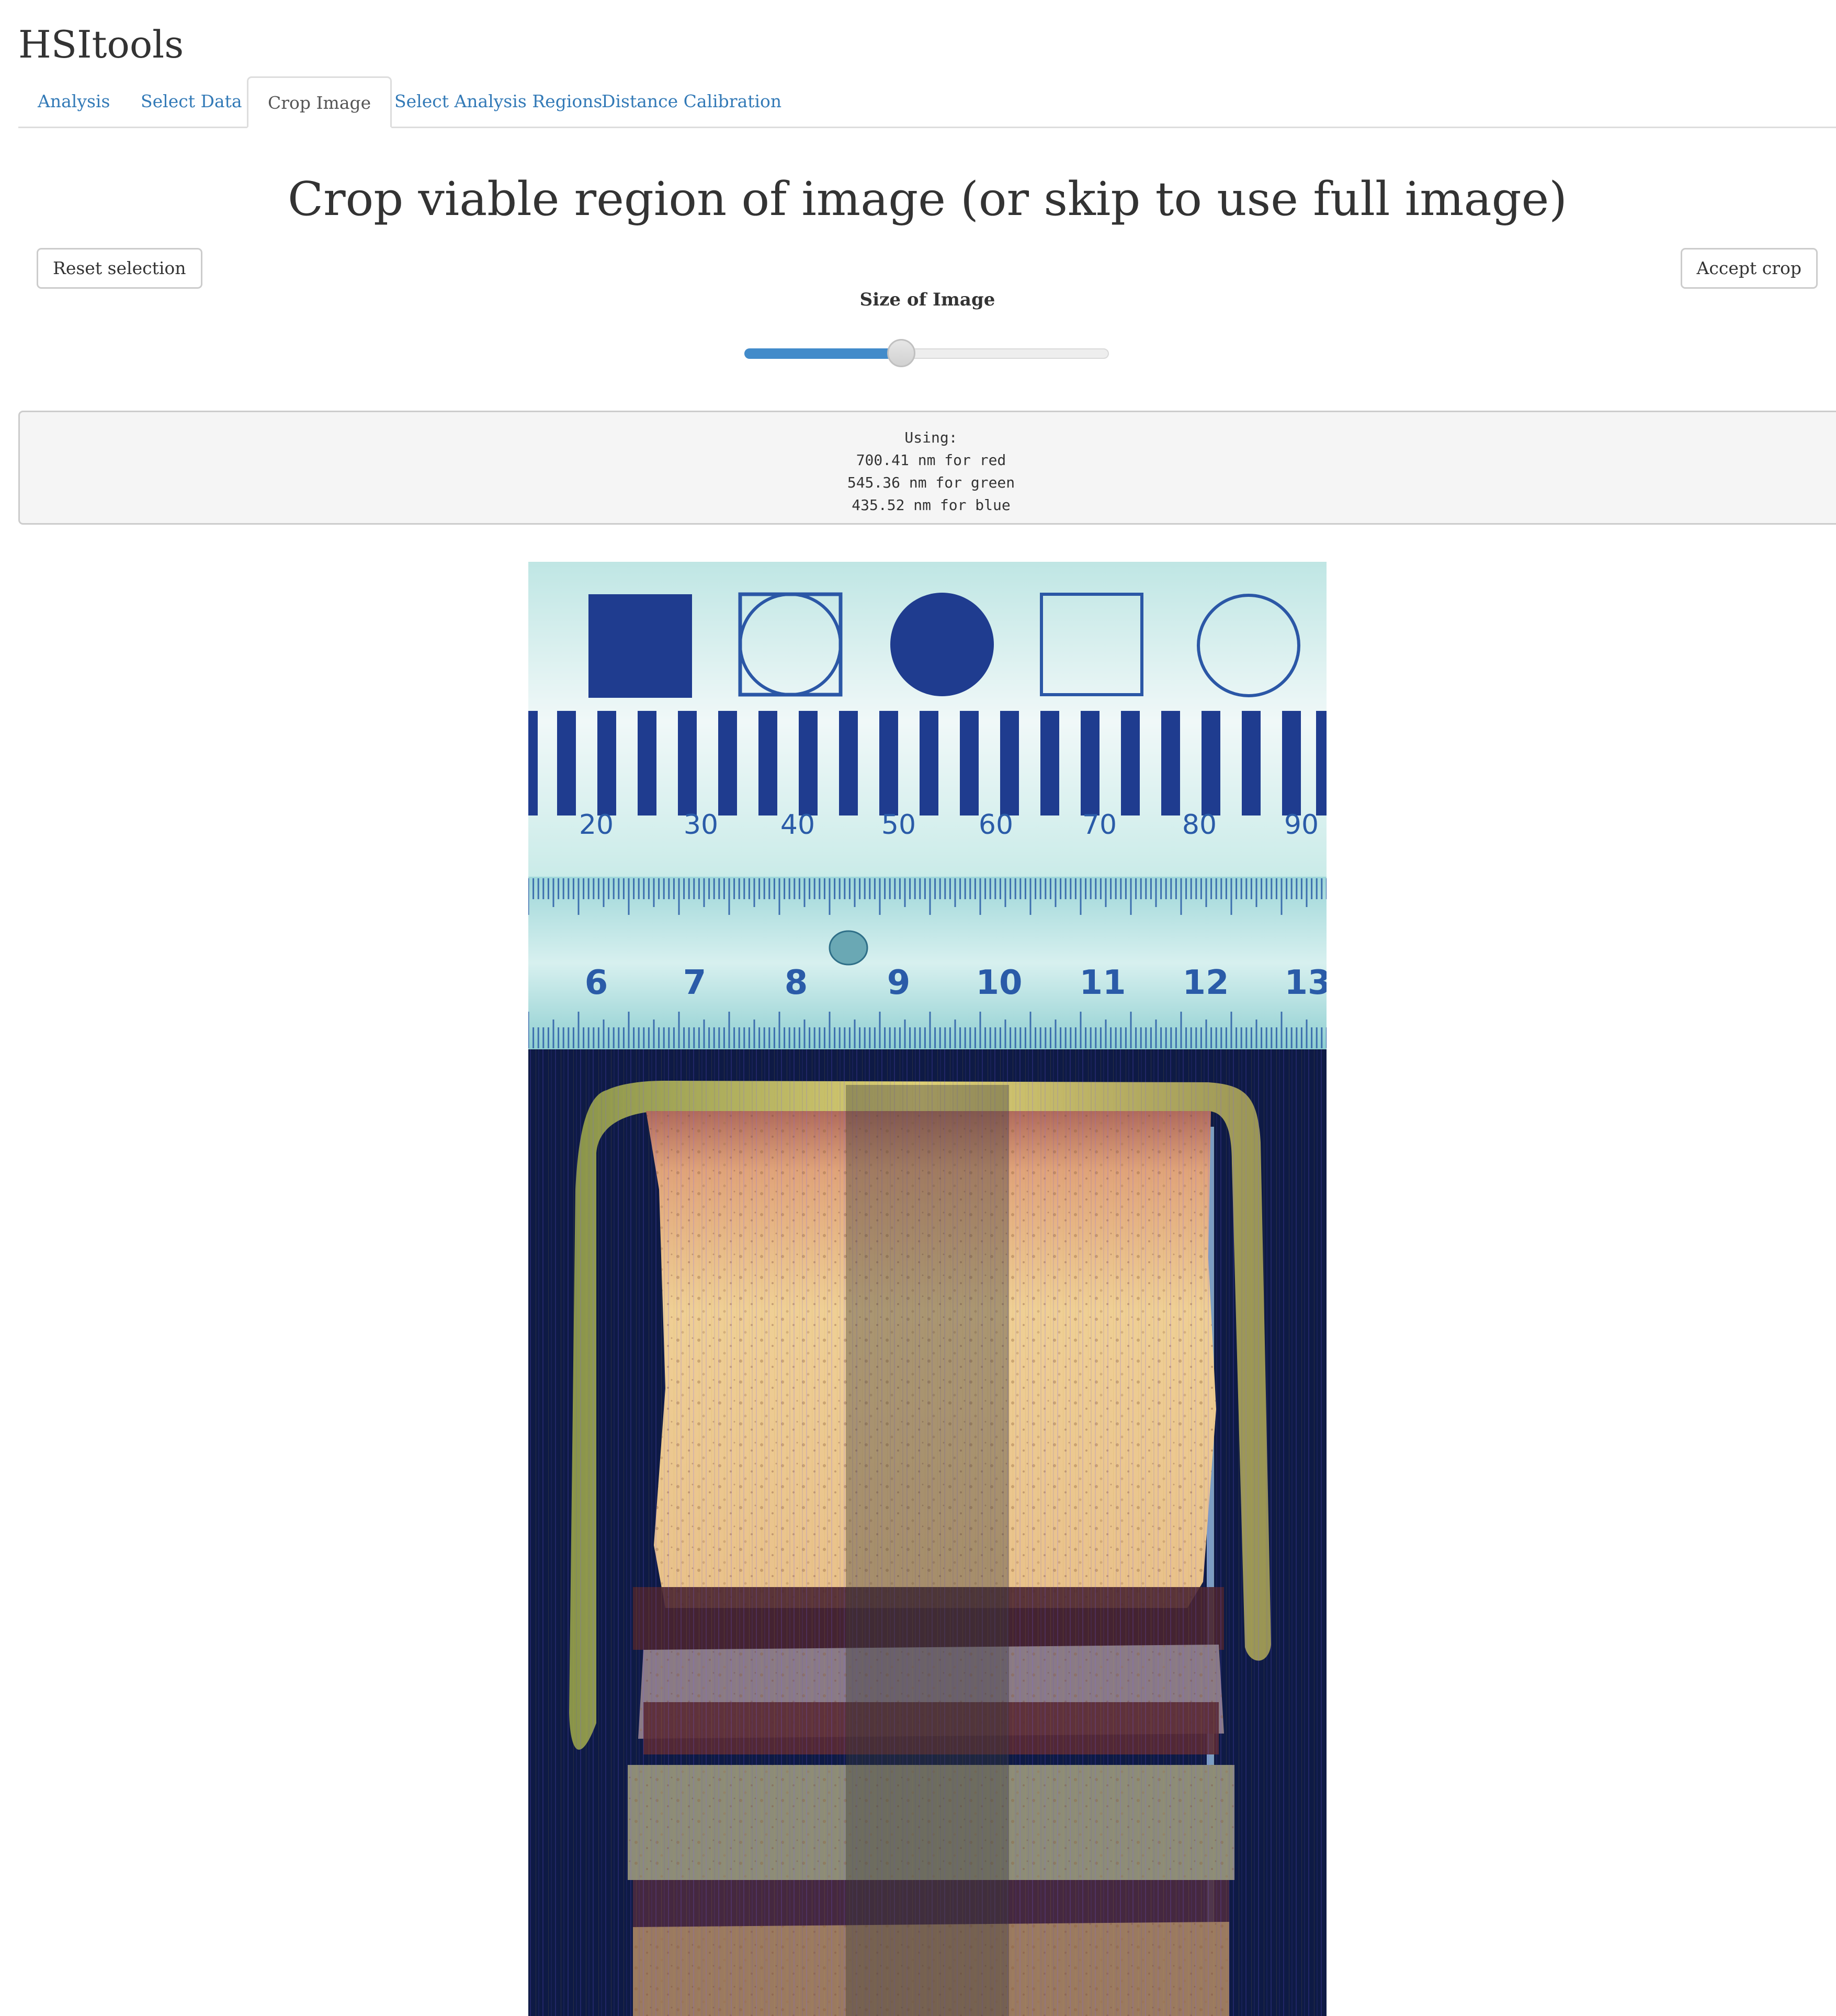 The height and width of the screenshot is (2016, 1836). Describe the element at coordinates (1302, 825) in the screenshot. I see `scale-label-90: 90` at that location.